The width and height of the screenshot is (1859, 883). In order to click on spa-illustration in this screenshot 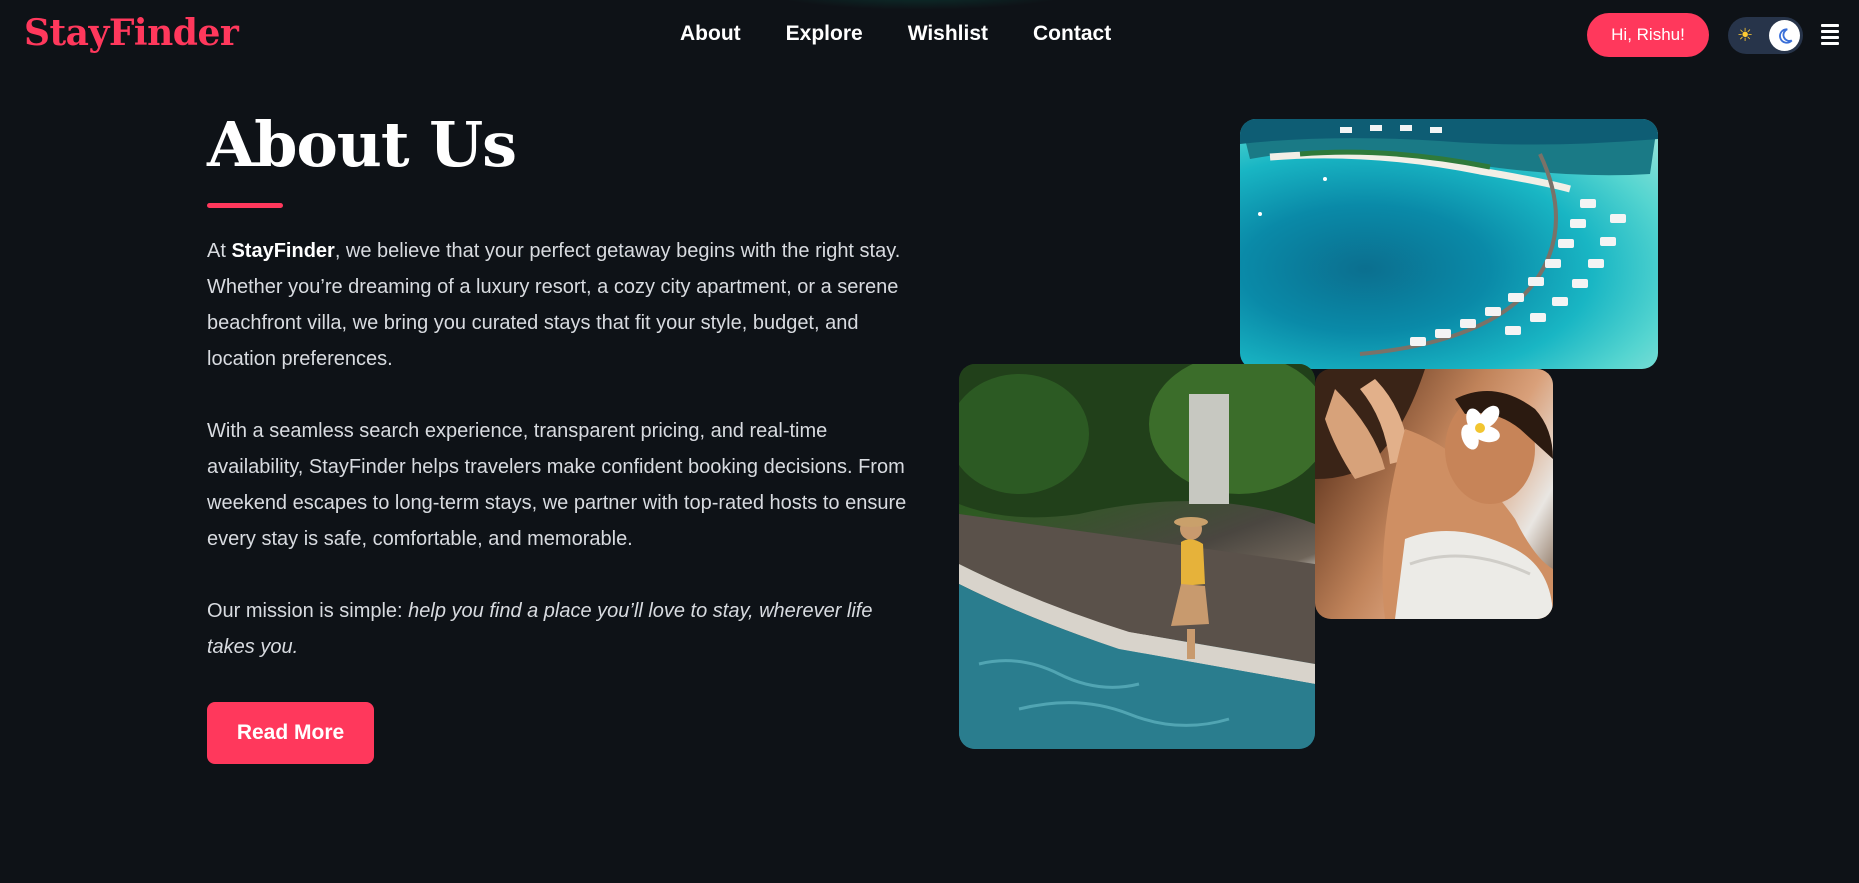, I will do `click(1434, 494)`.